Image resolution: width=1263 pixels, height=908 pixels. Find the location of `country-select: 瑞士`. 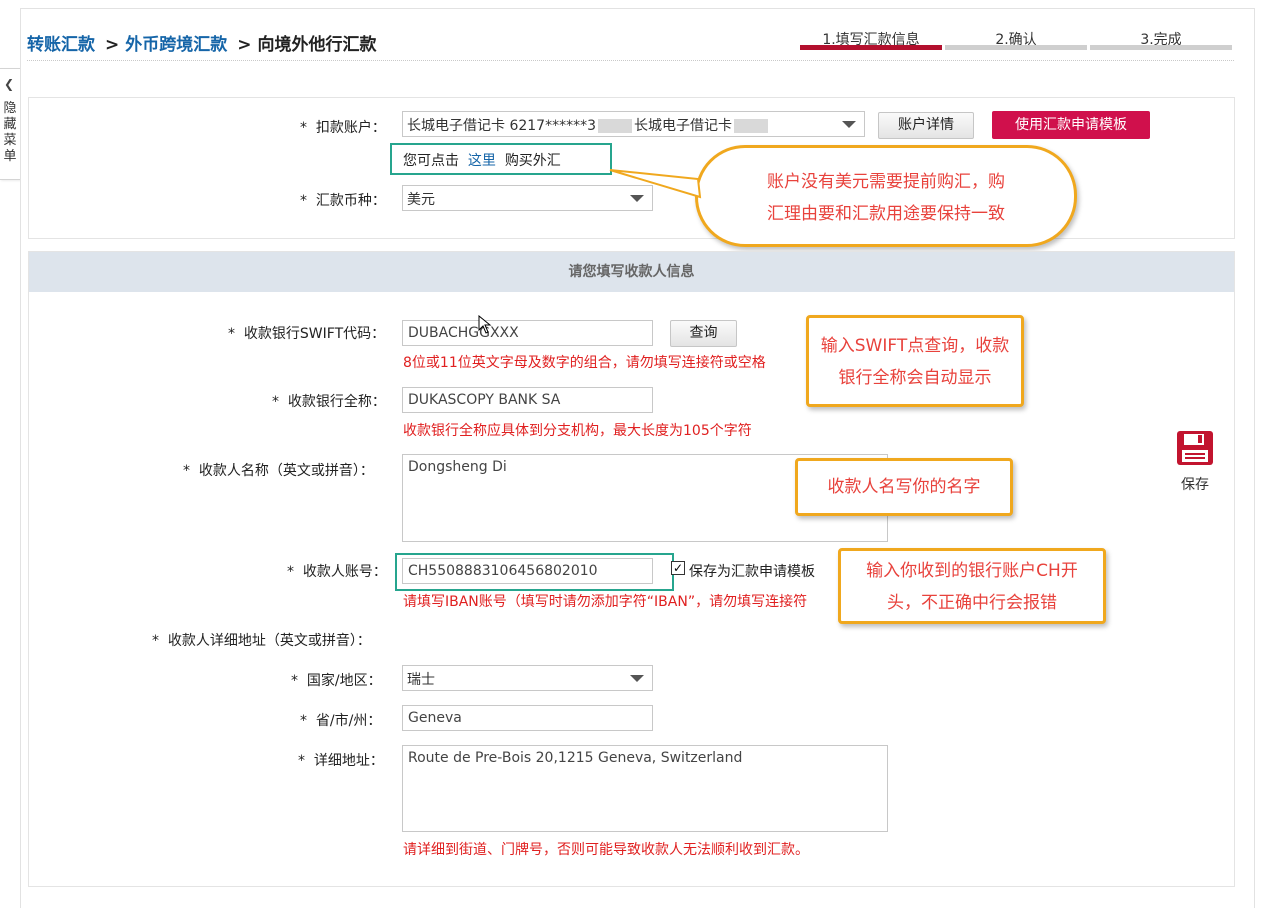

country-select: 瑞士 is located at coordinates (527, 678).